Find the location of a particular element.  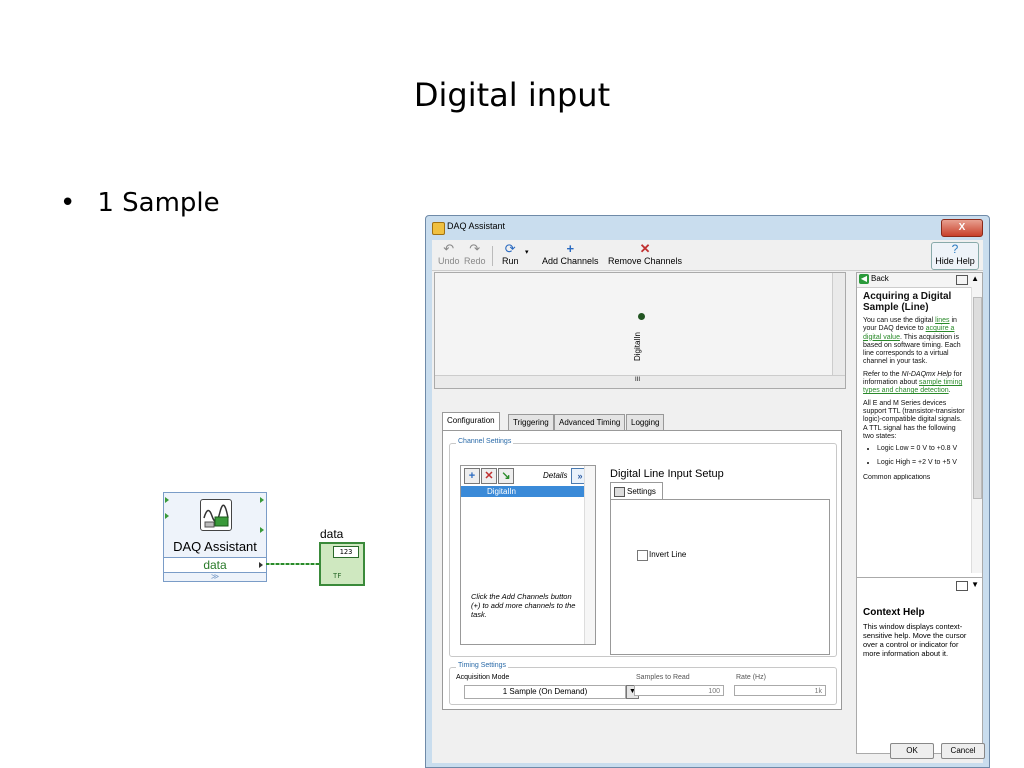

rate-field: 1k is located at coordinates (780, 690).